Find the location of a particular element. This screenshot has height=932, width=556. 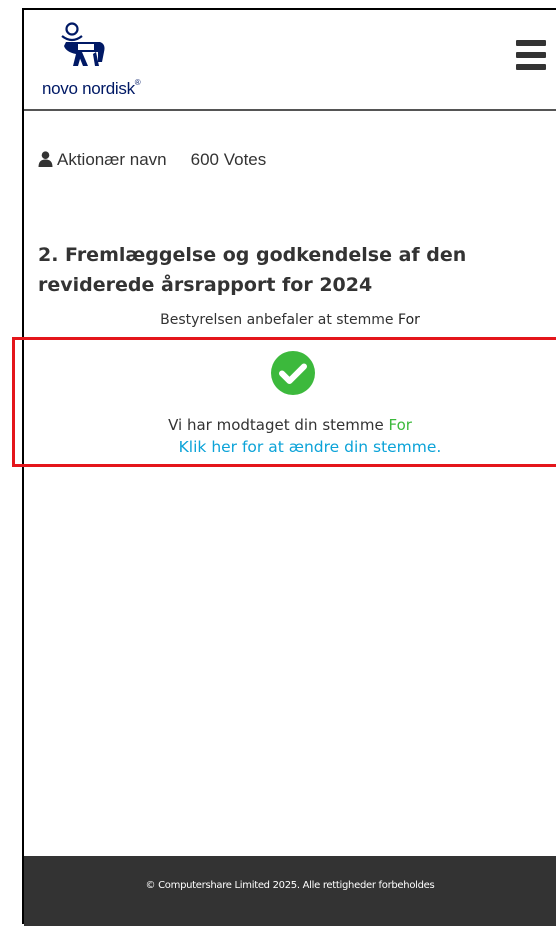

board-recommendation: Bestyrelsen anbefaler at stemme For is located at coordinates (290, 320).